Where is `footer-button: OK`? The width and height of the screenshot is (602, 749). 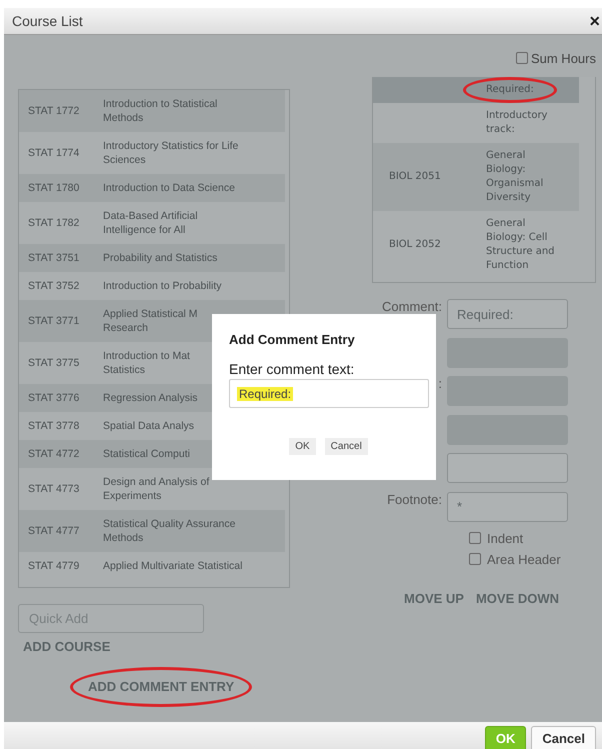 footer-button: OK is located at coordinates (505, 737).